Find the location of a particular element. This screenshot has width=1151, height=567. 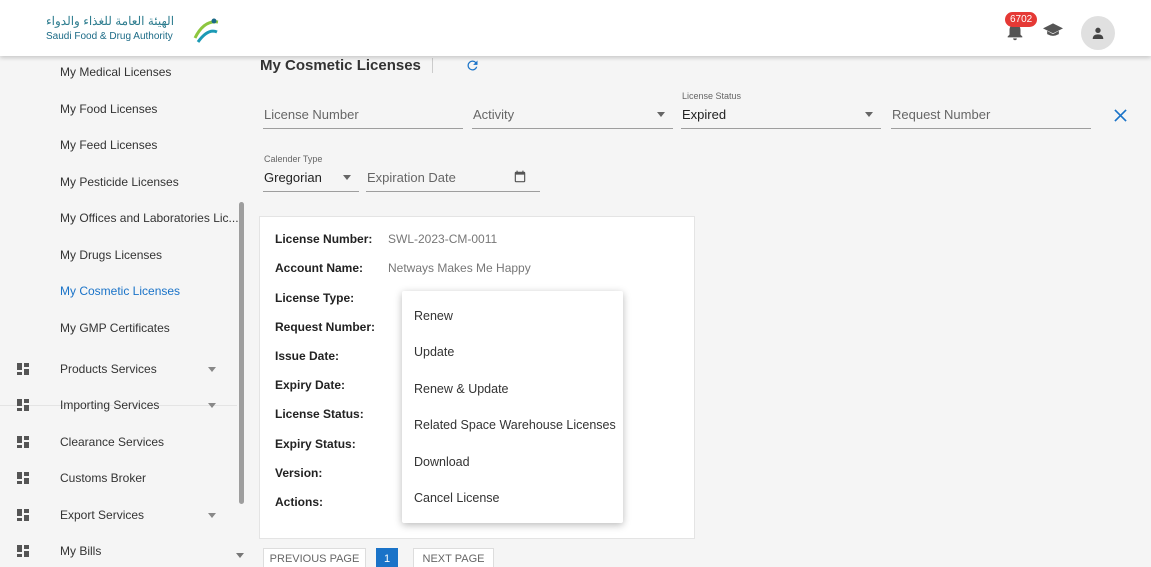

sidebar-item-label: My Bills is located at coordinates (81, 551).